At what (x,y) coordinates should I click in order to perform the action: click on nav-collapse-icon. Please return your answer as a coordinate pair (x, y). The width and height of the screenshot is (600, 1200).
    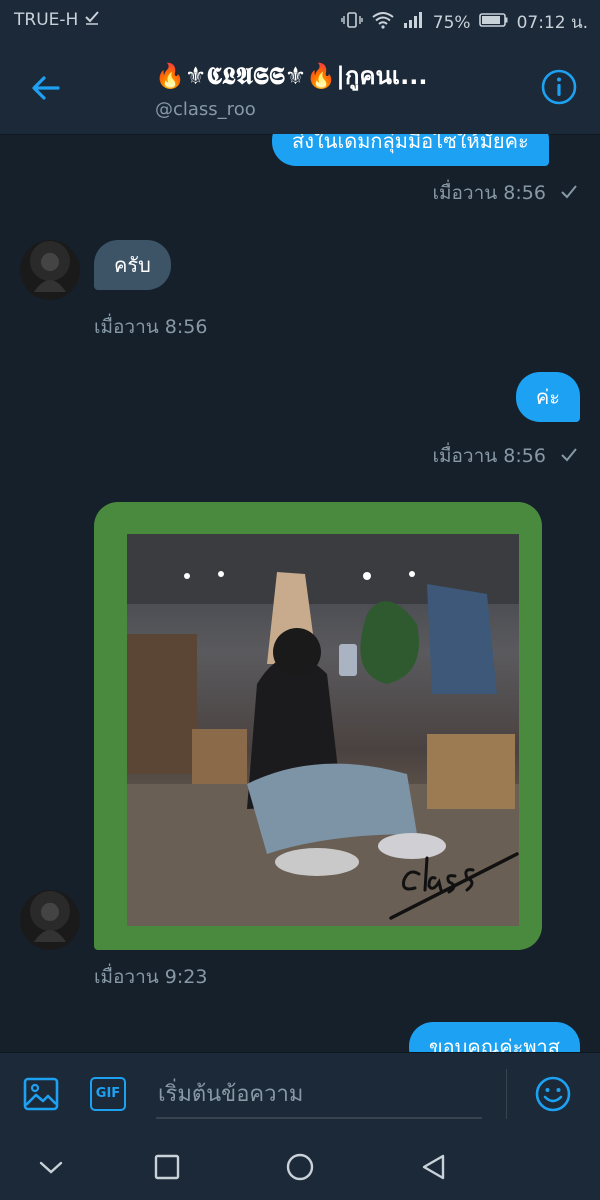
    Looking at the image, I should click on (51, 1167).